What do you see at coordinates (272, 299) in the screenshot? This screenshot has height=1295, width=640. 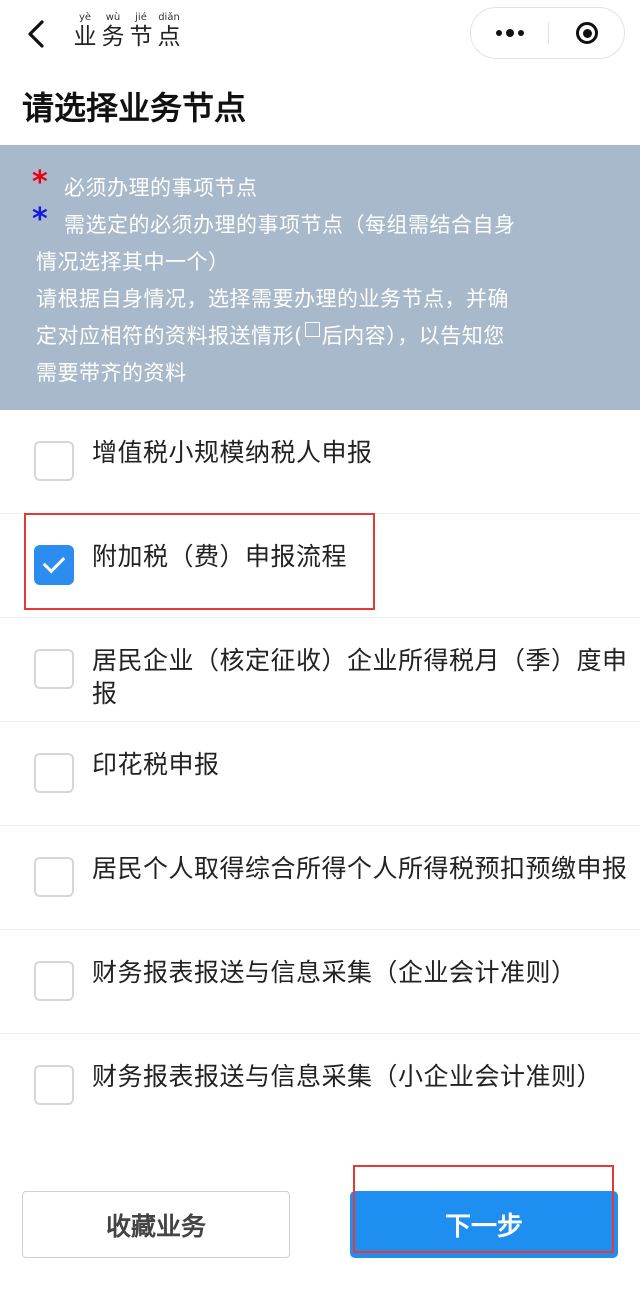 I see `instruction-line: 请根据自身情况，选择需要办理的业务节点，并确` at bounding box center [272, 299].